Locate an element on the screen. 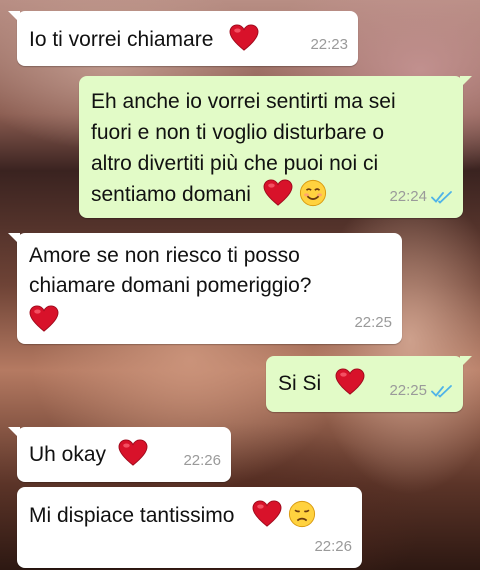  message-line: sentiamo domani is located at coordinates (171, 194).